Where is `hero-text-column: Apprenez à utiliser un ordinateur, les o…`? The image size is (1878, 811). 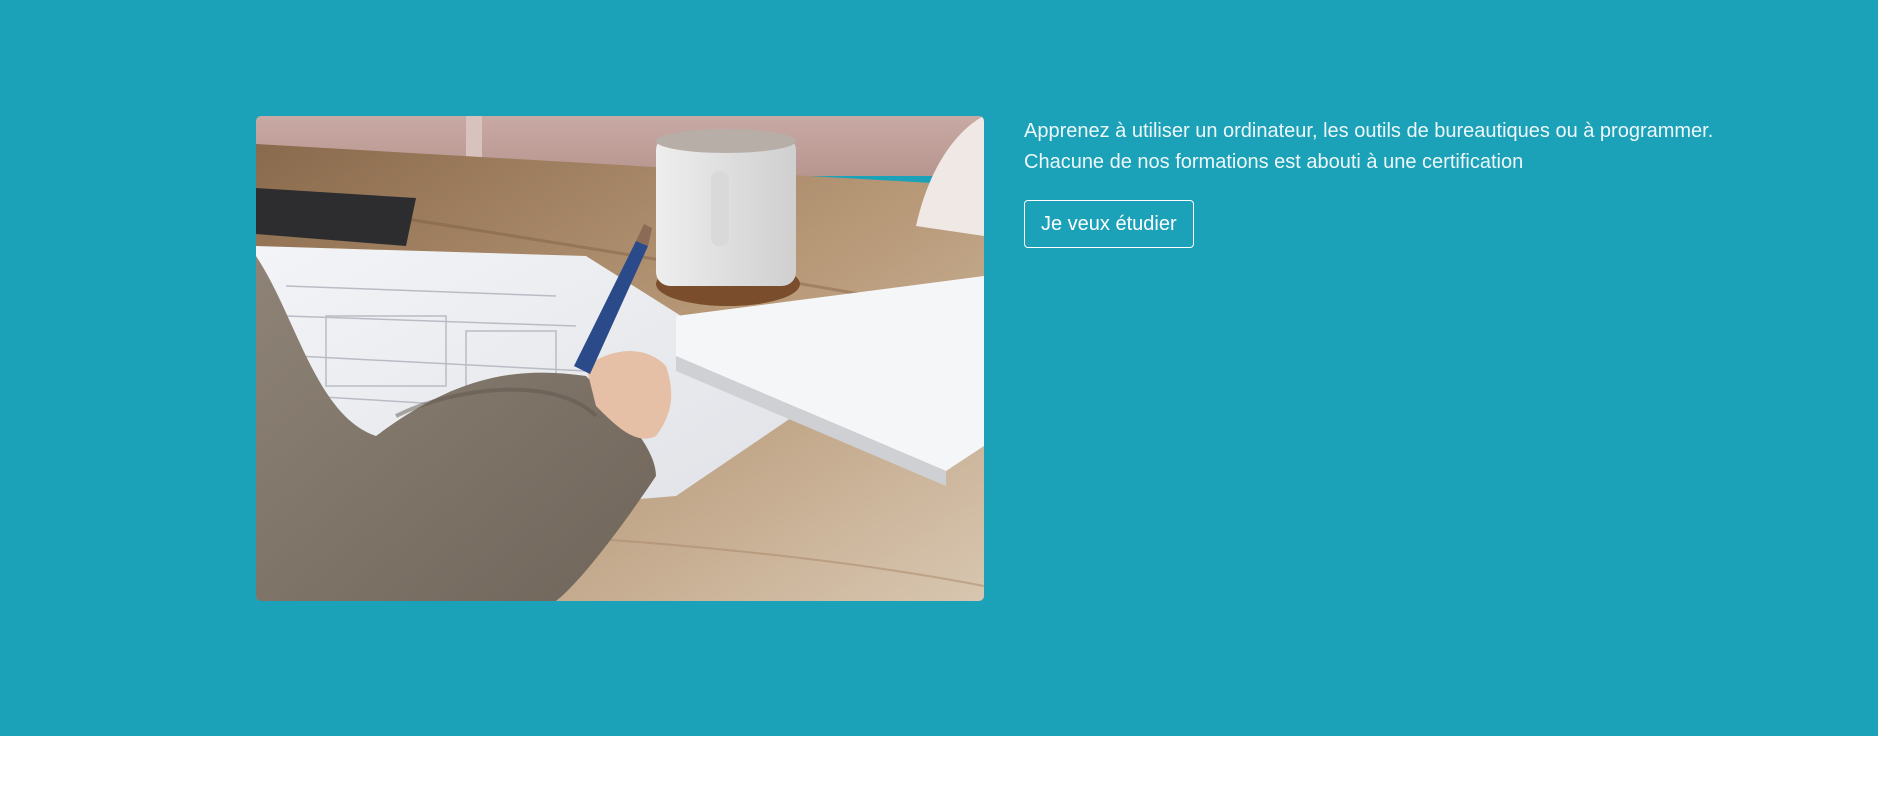 hero-text-column: Apprenez à utiliser un ordinateur, les o… is located at coordinates (1384, 182).